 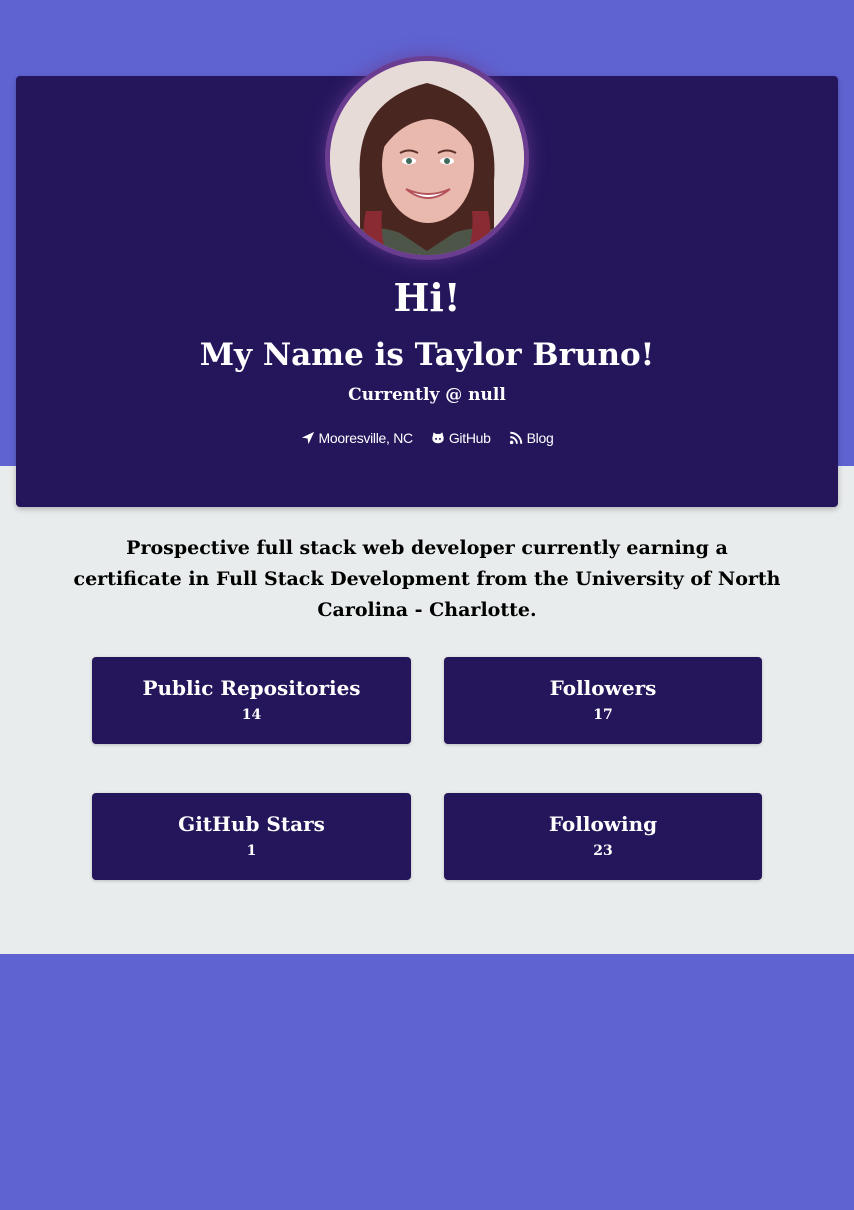 What do you see at coordinates (427, 438) in the screenshot?
I see `profile-links: Mooresville, NC GitHub Blog` at bounding box center [427, 438].